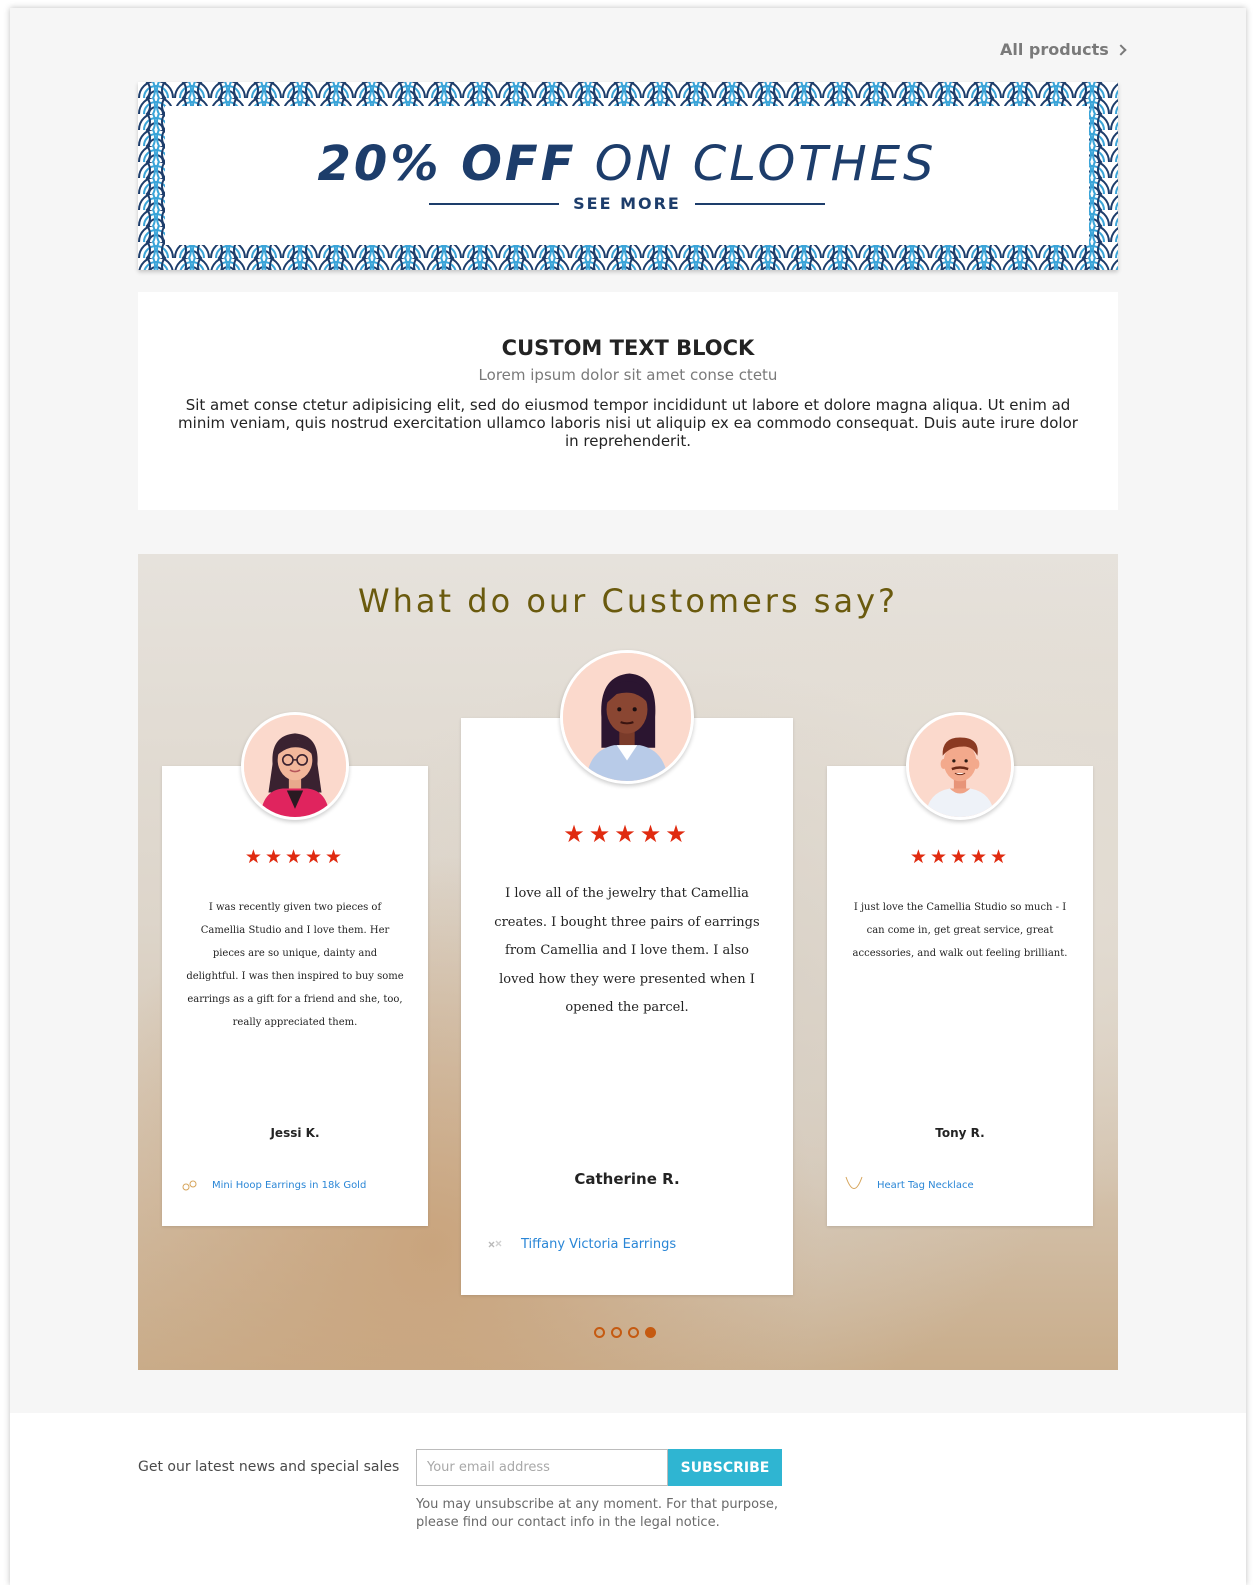  What do you see at coordinates (189, 1185) in the screenshot?
I see `hoop-earrings-thumbnail-icon` at bounding box center [189, 1185].